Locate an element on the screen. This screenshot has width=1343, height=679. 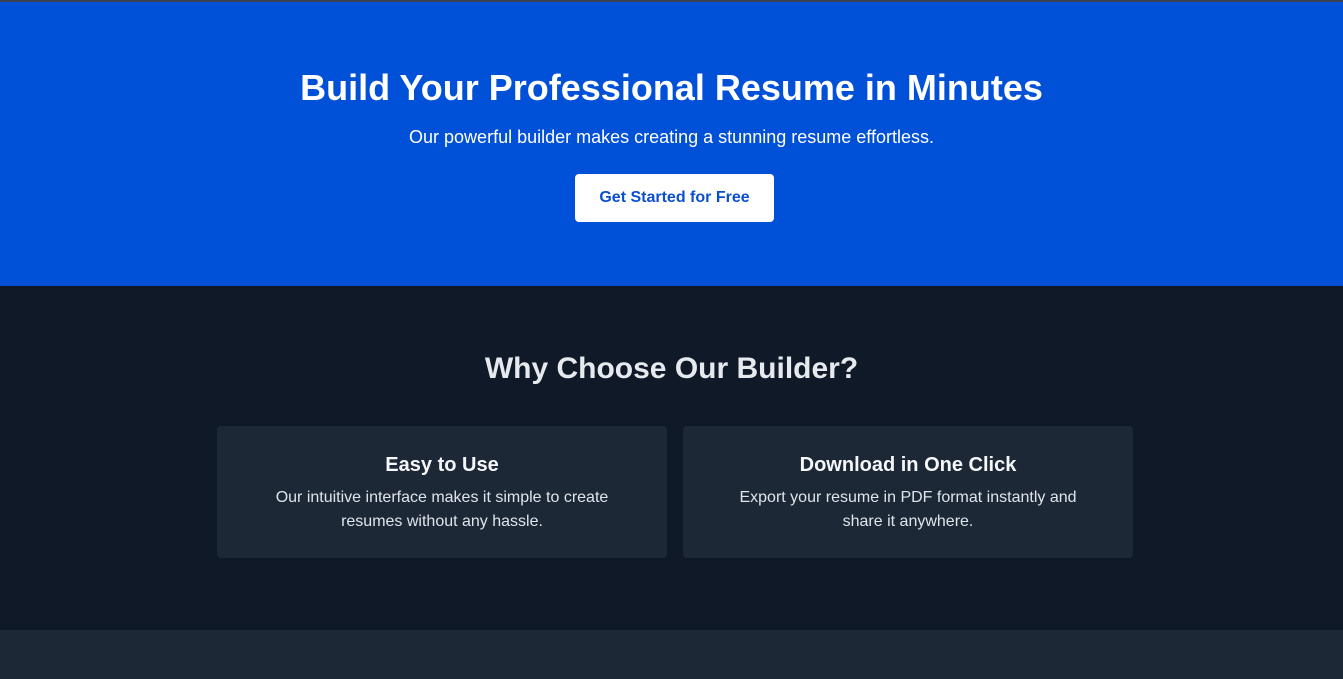
footer-section is located at coordinates (671, 654).